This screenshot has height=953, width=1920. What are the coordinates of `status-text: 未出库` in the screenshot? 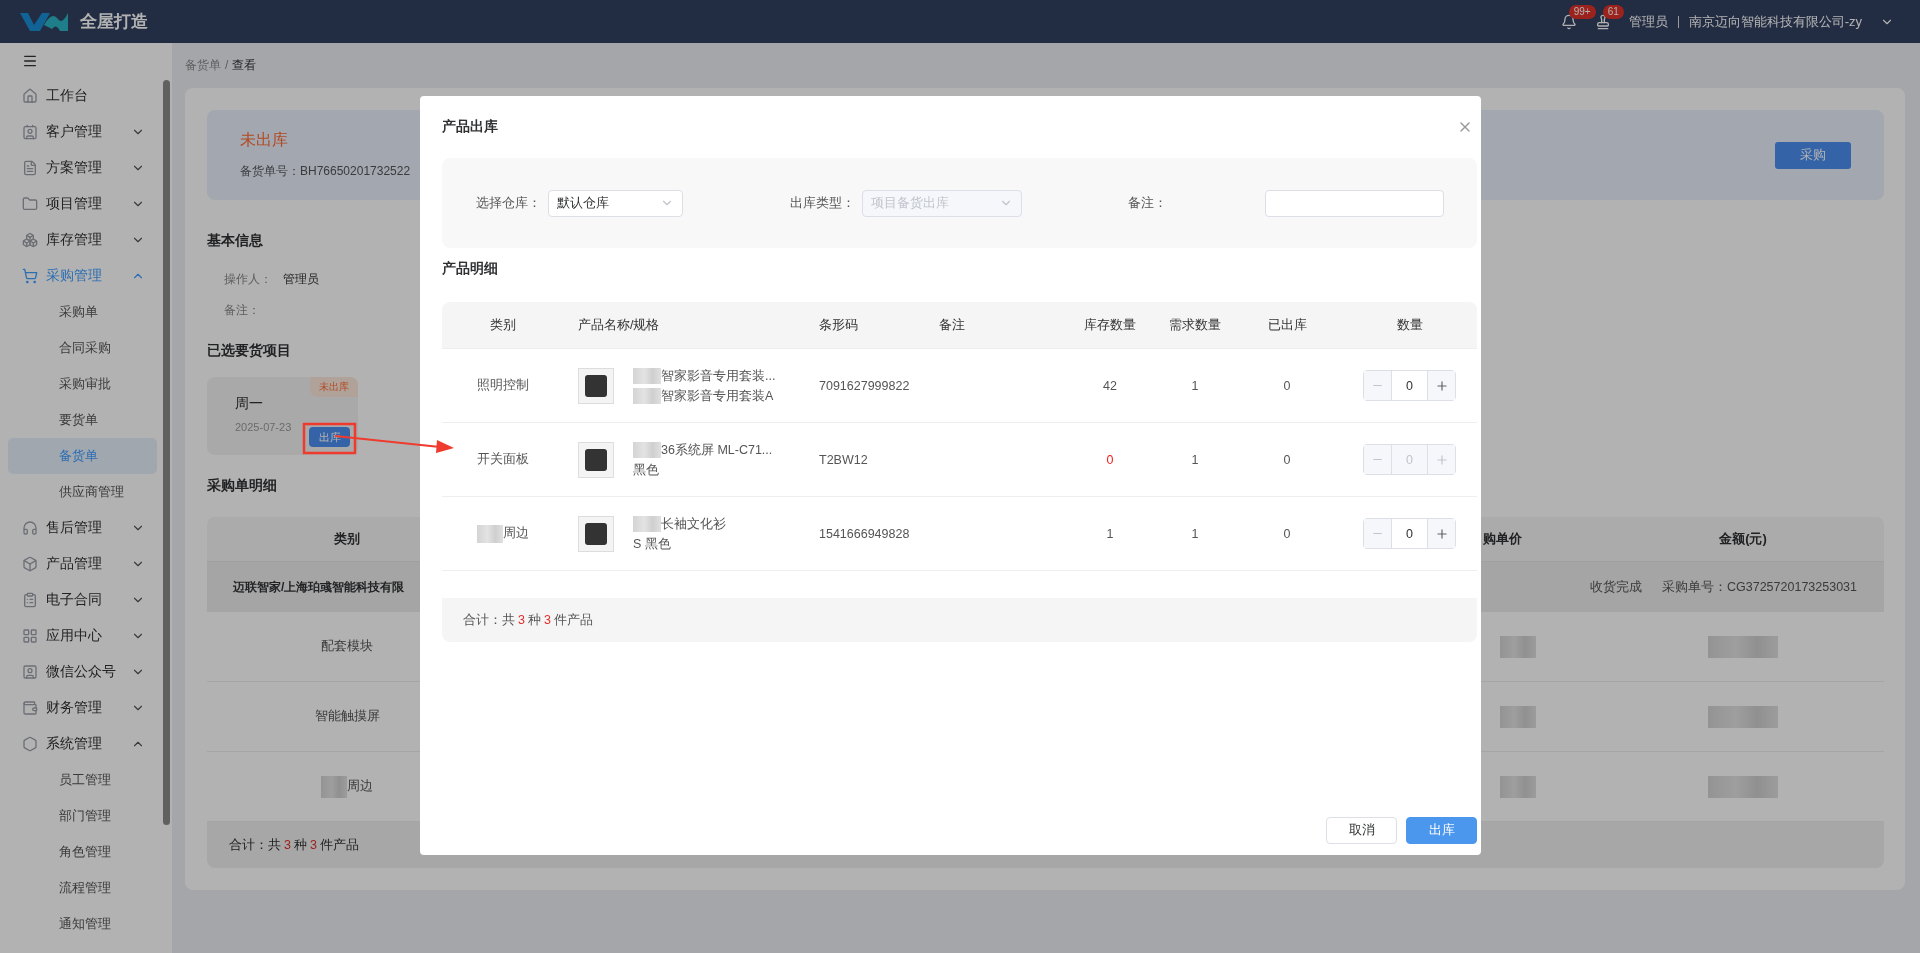 It's located at (264, 140).